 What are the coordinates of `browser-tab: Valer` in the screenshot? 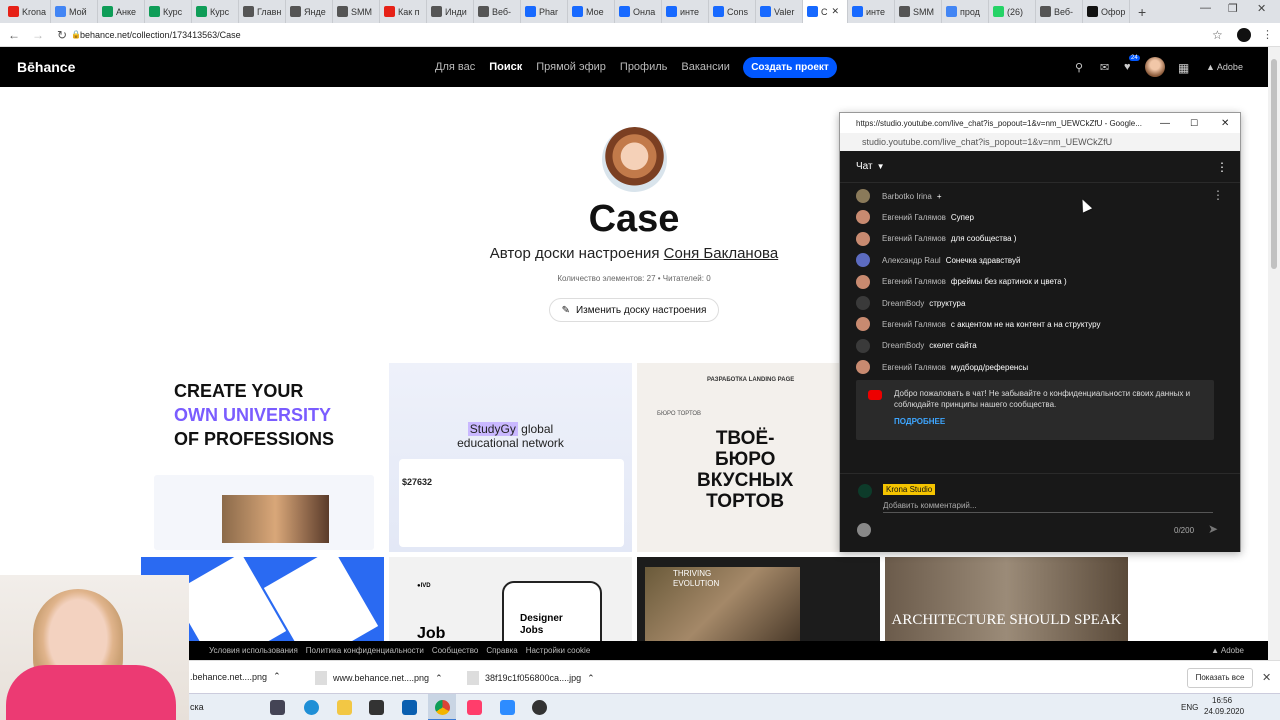 It's located at (779, 11).